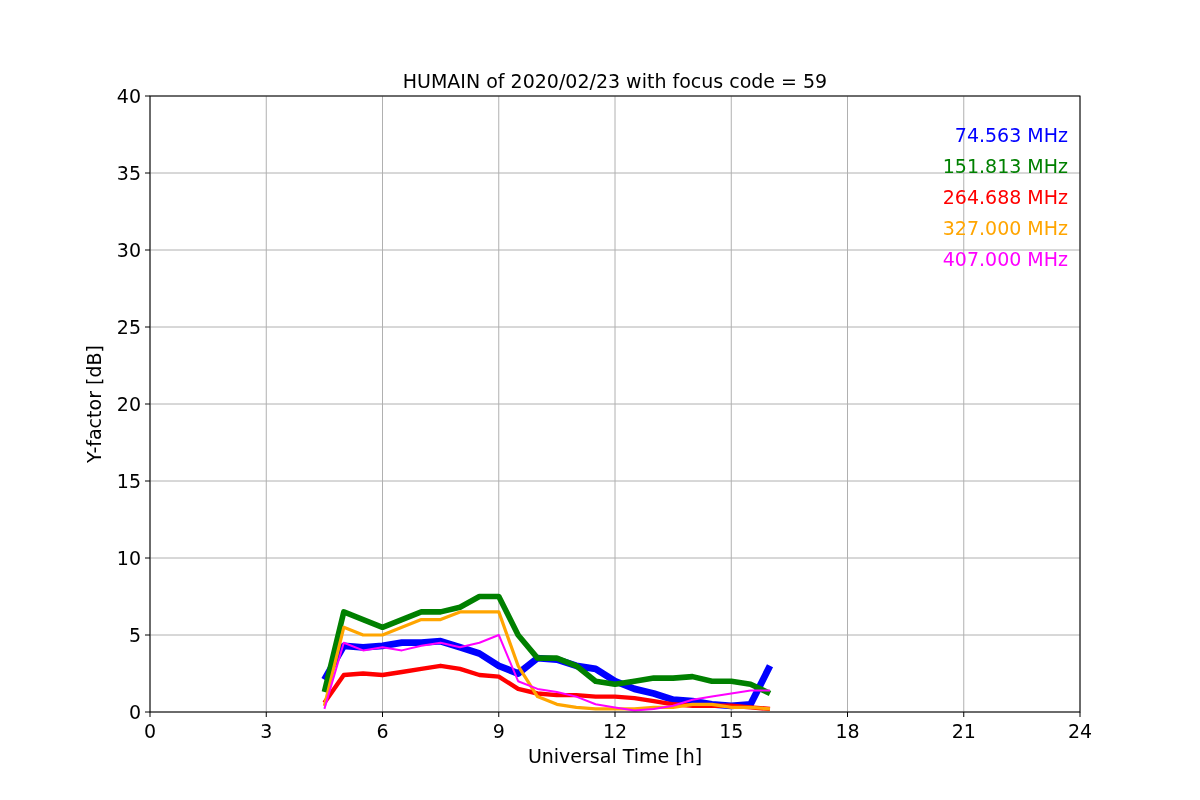 The image size is (1200, 800). I want to click on chart-title: HUMAIN of 2020/02/23 with focus code = 59, so click(615, 81).